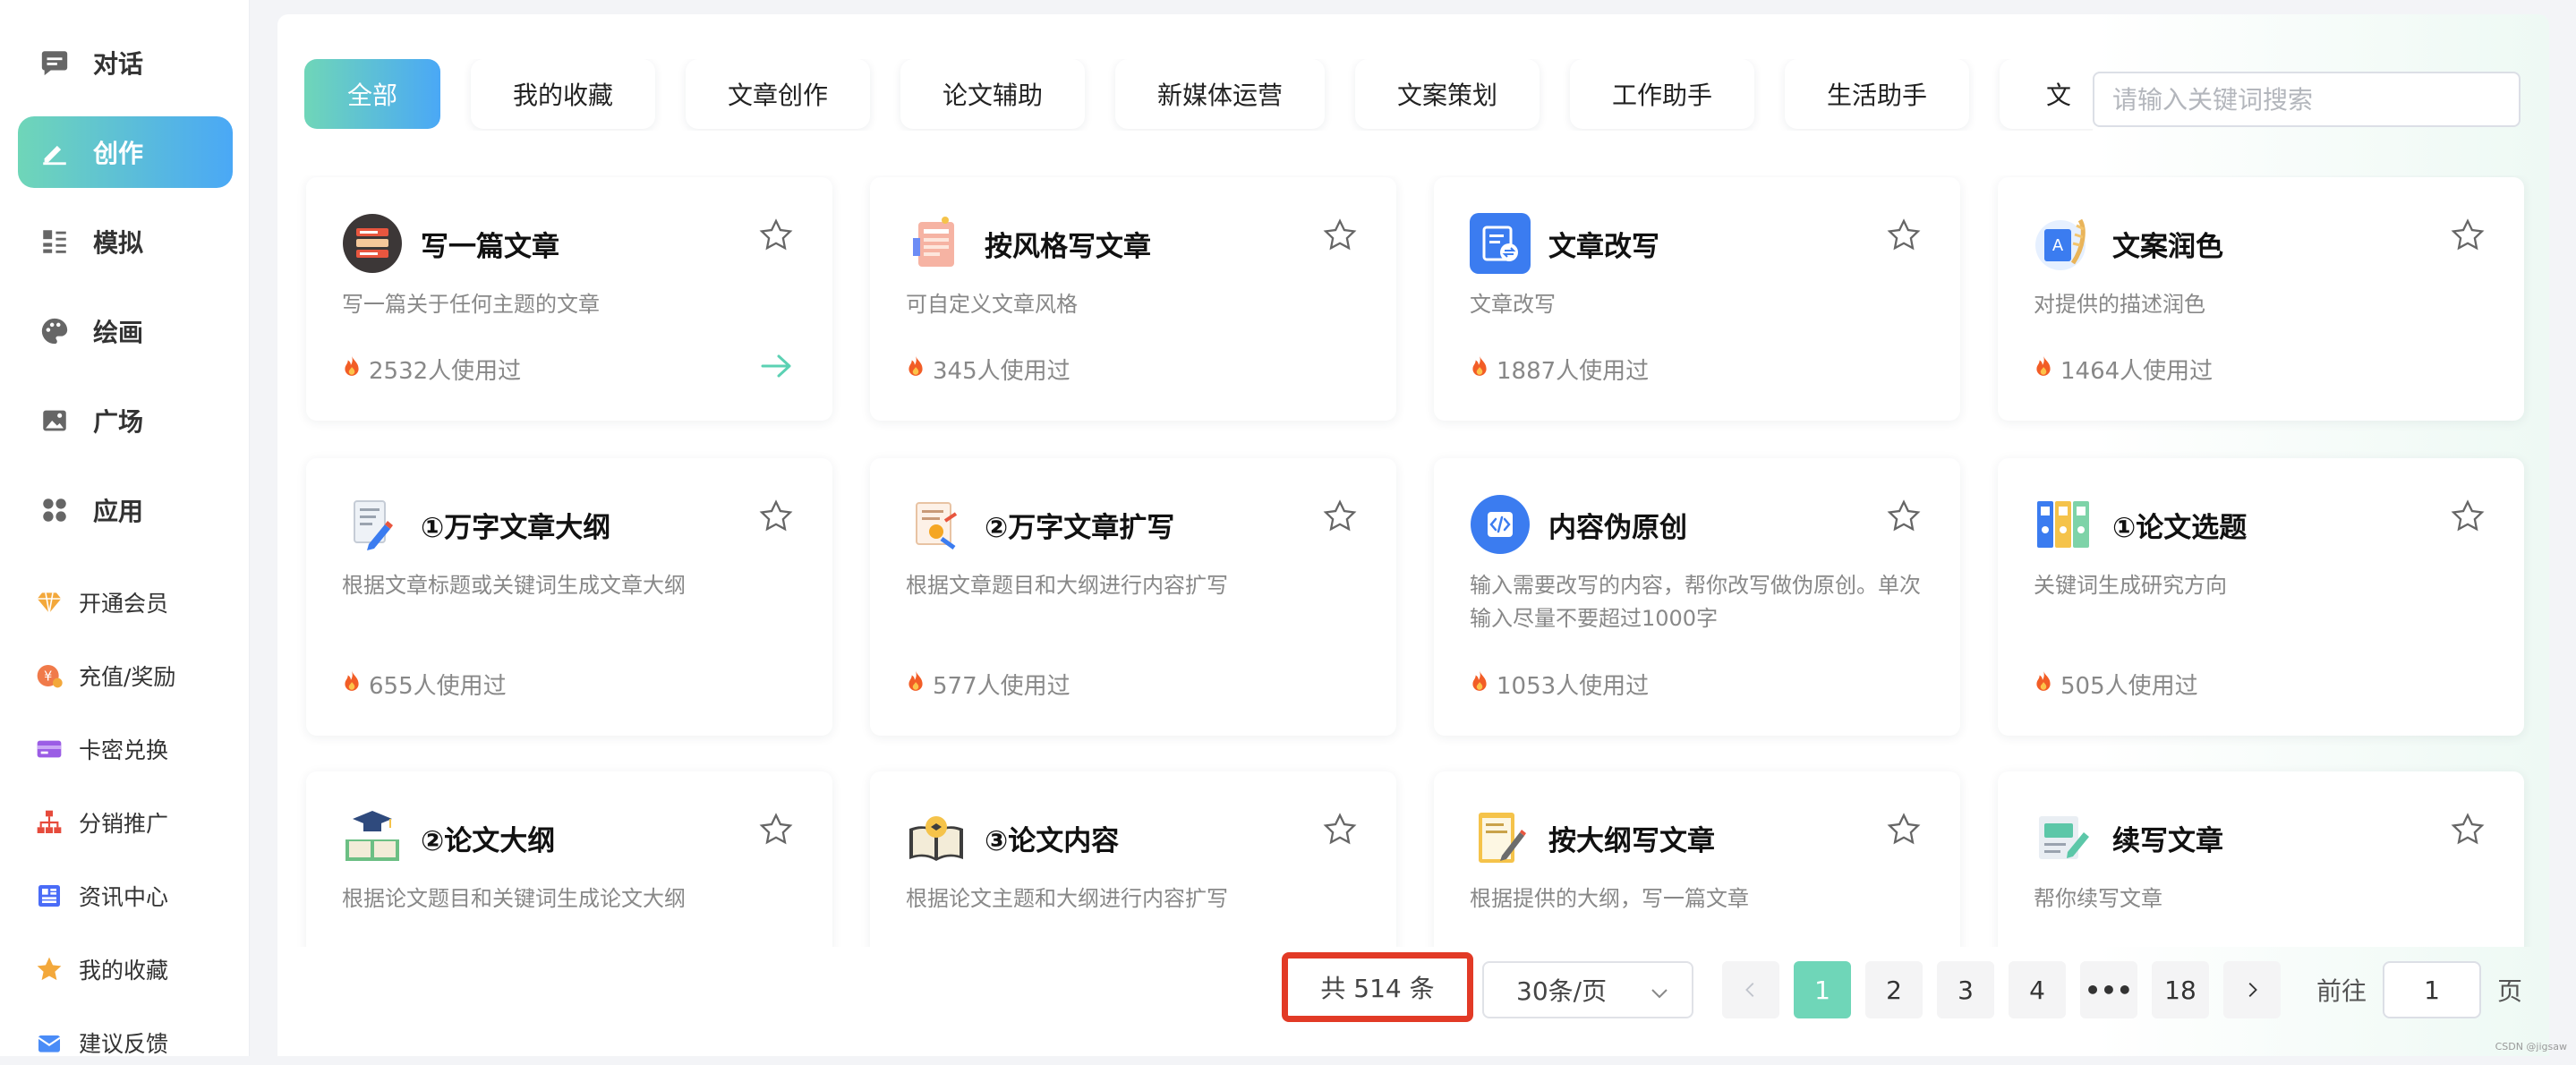 This screenshot has height=1065, width=2576. Describe the element at coordinates (1513, 304) in the screenshot. I see `card-description: 文章改写` at that location.